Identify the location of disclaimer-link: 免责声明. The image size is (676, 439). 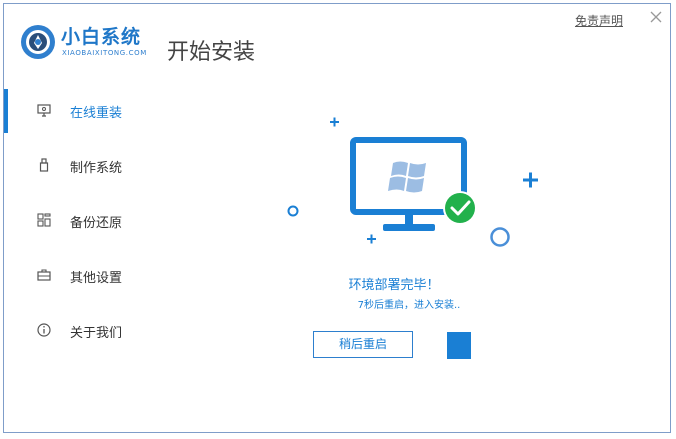
(599, 20).